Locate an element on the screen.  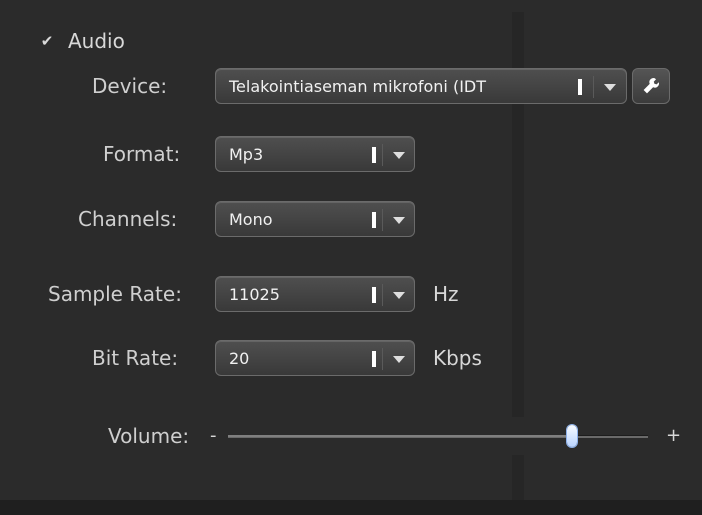
bit-rate-row: Bit Rate: 20 Kbps is located at coordinates (351, 358).